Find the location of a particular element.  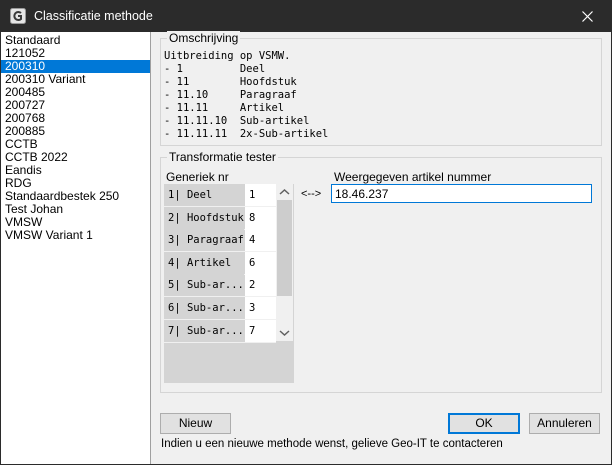

transform-arrow: <--> is located at coordinates (311, 194).